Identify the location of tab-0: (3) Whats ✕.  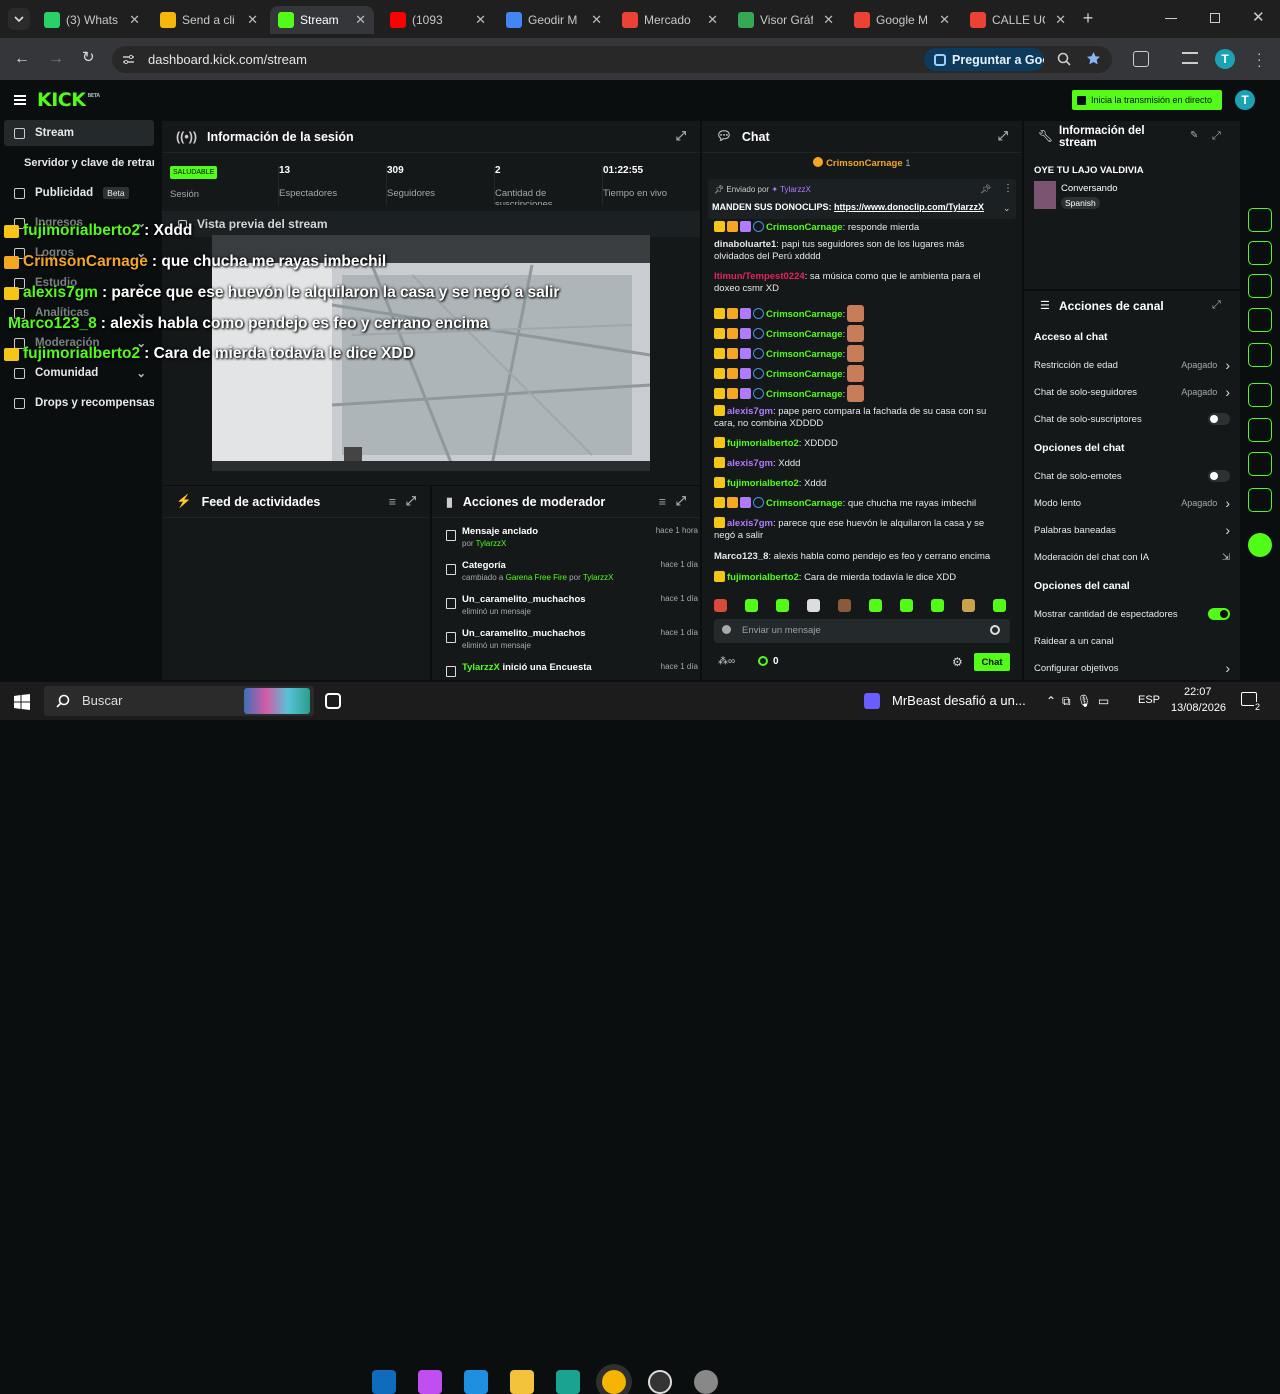
(92, 20).